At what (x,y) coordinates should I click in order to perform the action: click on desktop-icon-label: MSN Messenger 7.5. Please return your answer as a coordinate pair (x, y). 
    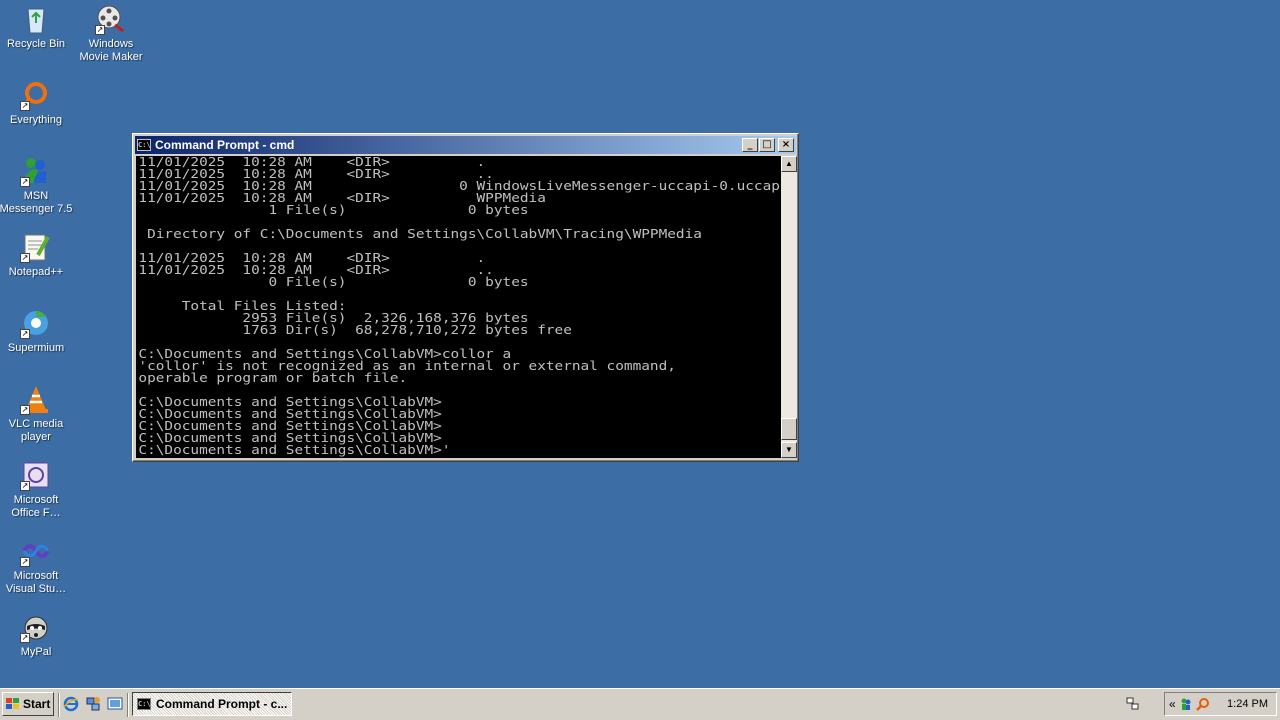
    Looking at the image, I should click on (36, 202).